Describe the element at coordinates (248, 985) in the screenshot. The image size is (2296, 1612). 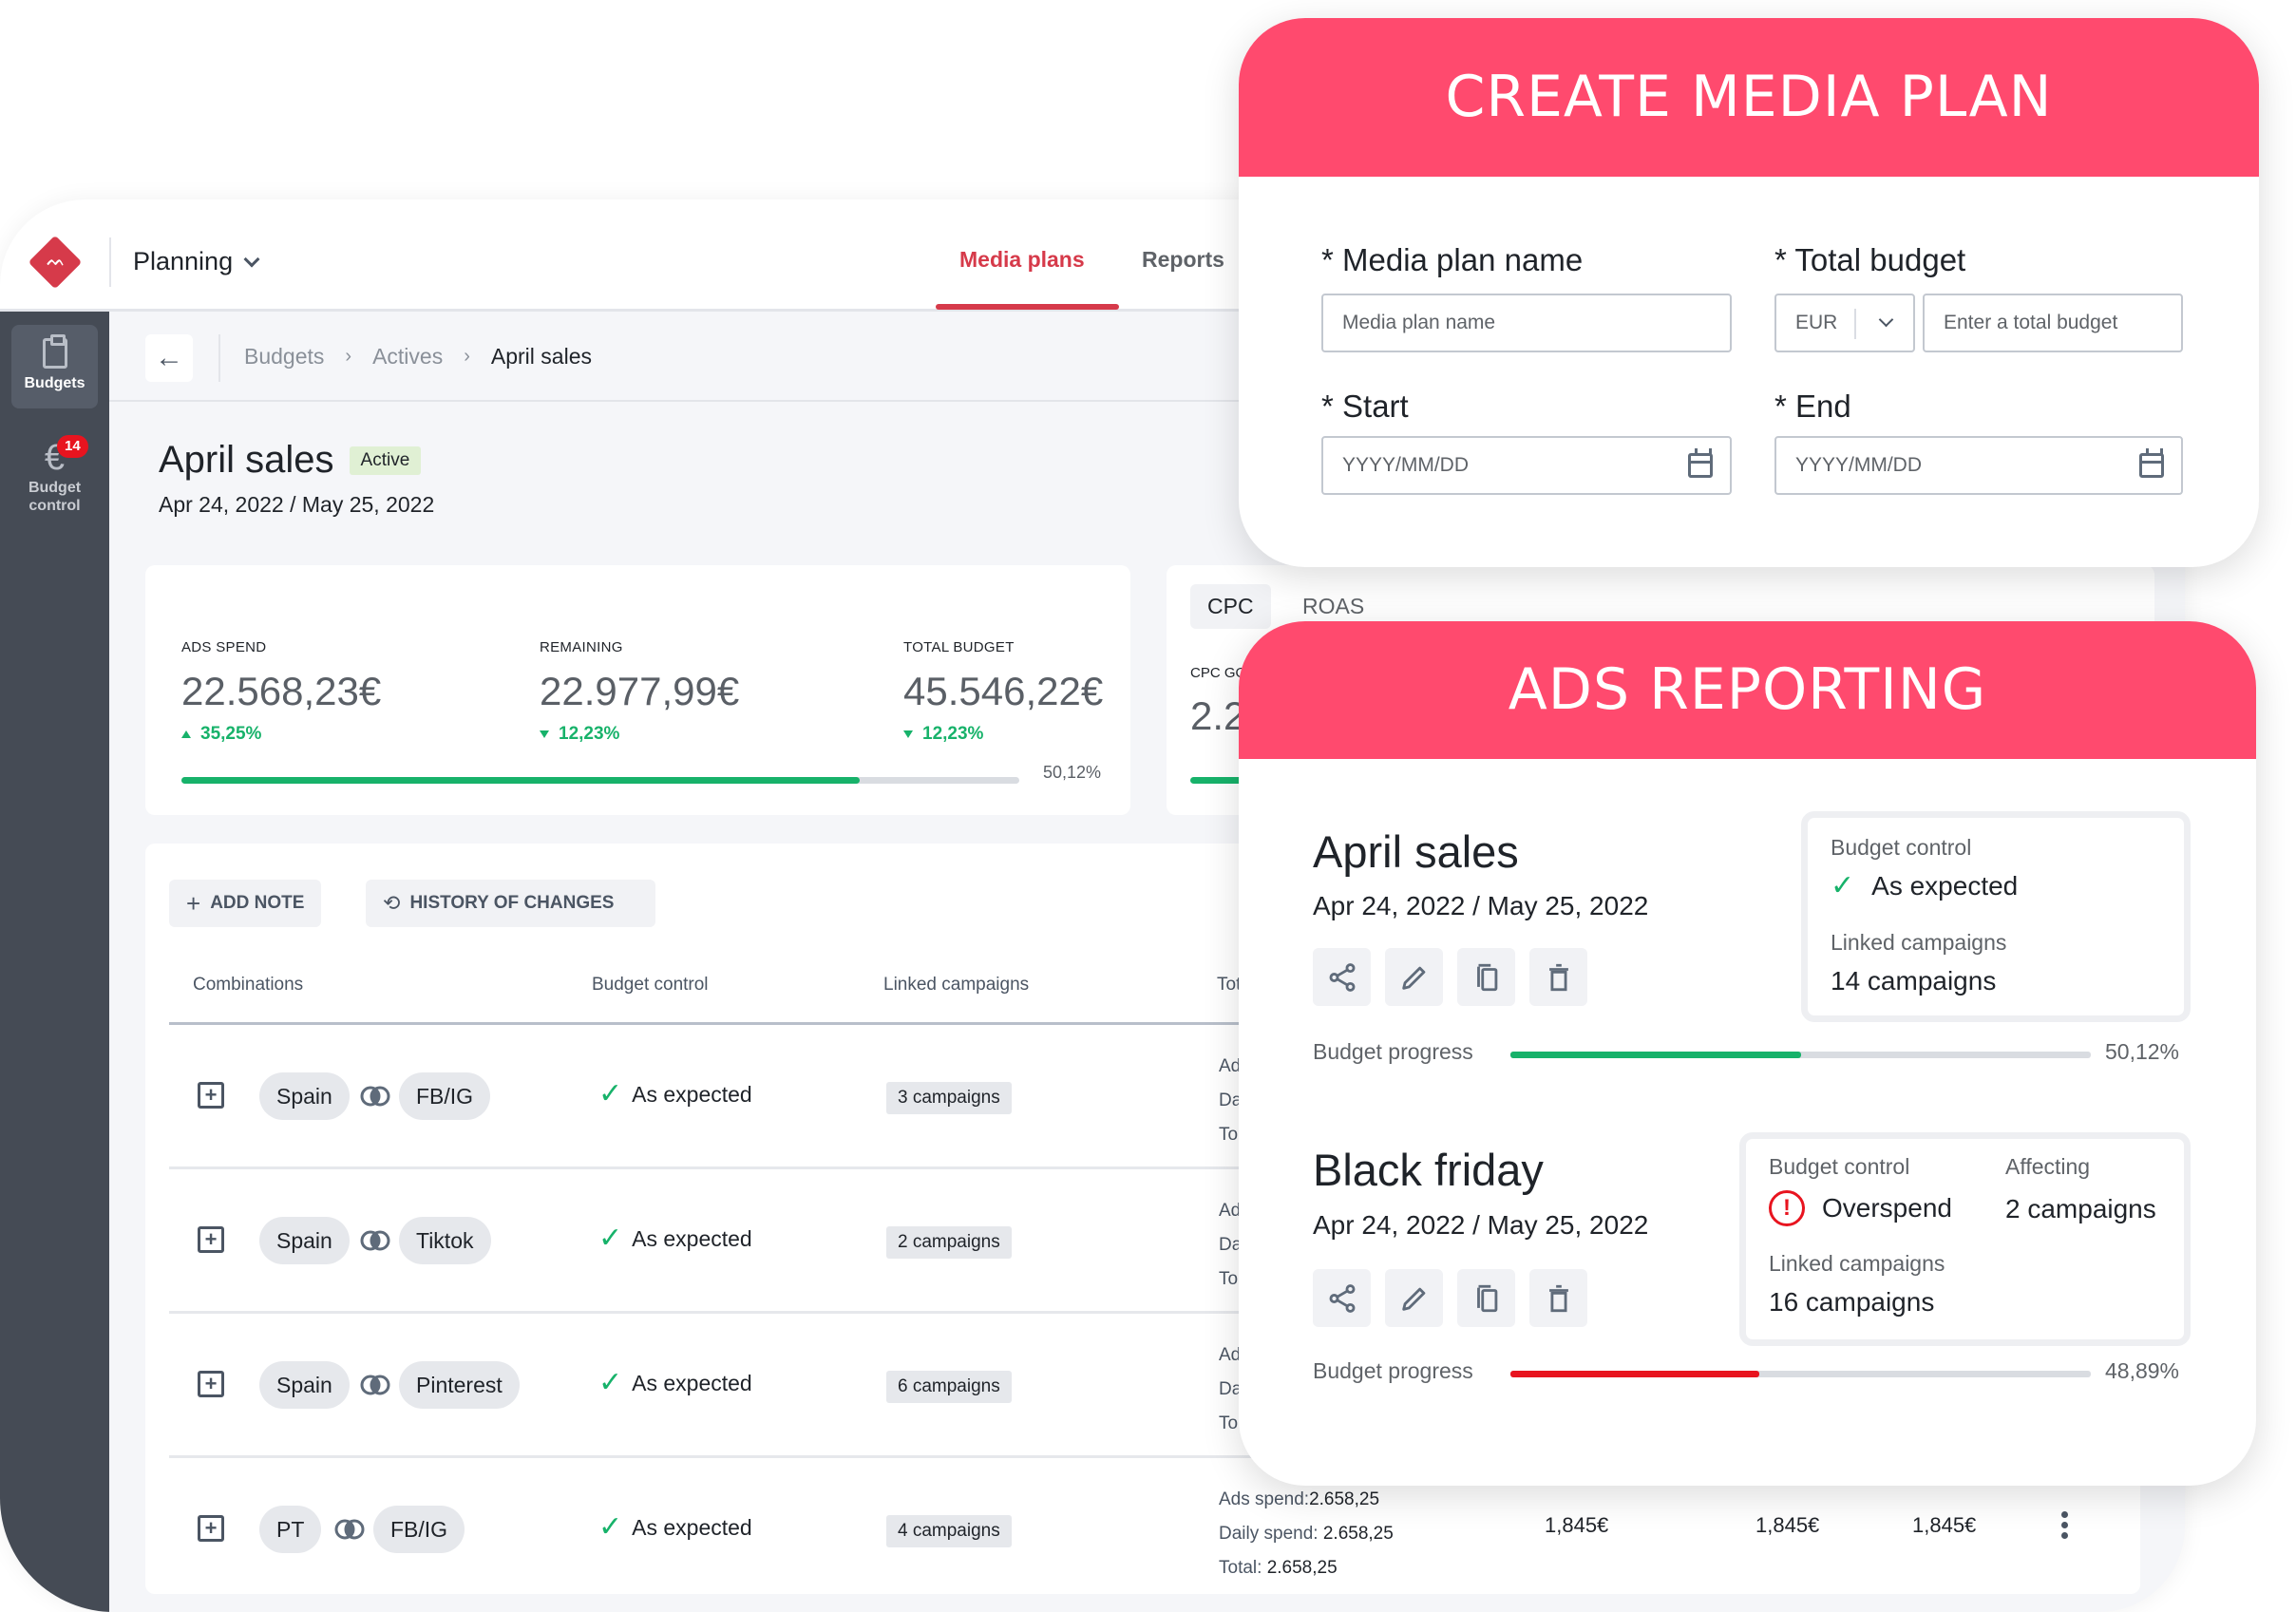
I see `column-header-combinations: Combinations` at that location.